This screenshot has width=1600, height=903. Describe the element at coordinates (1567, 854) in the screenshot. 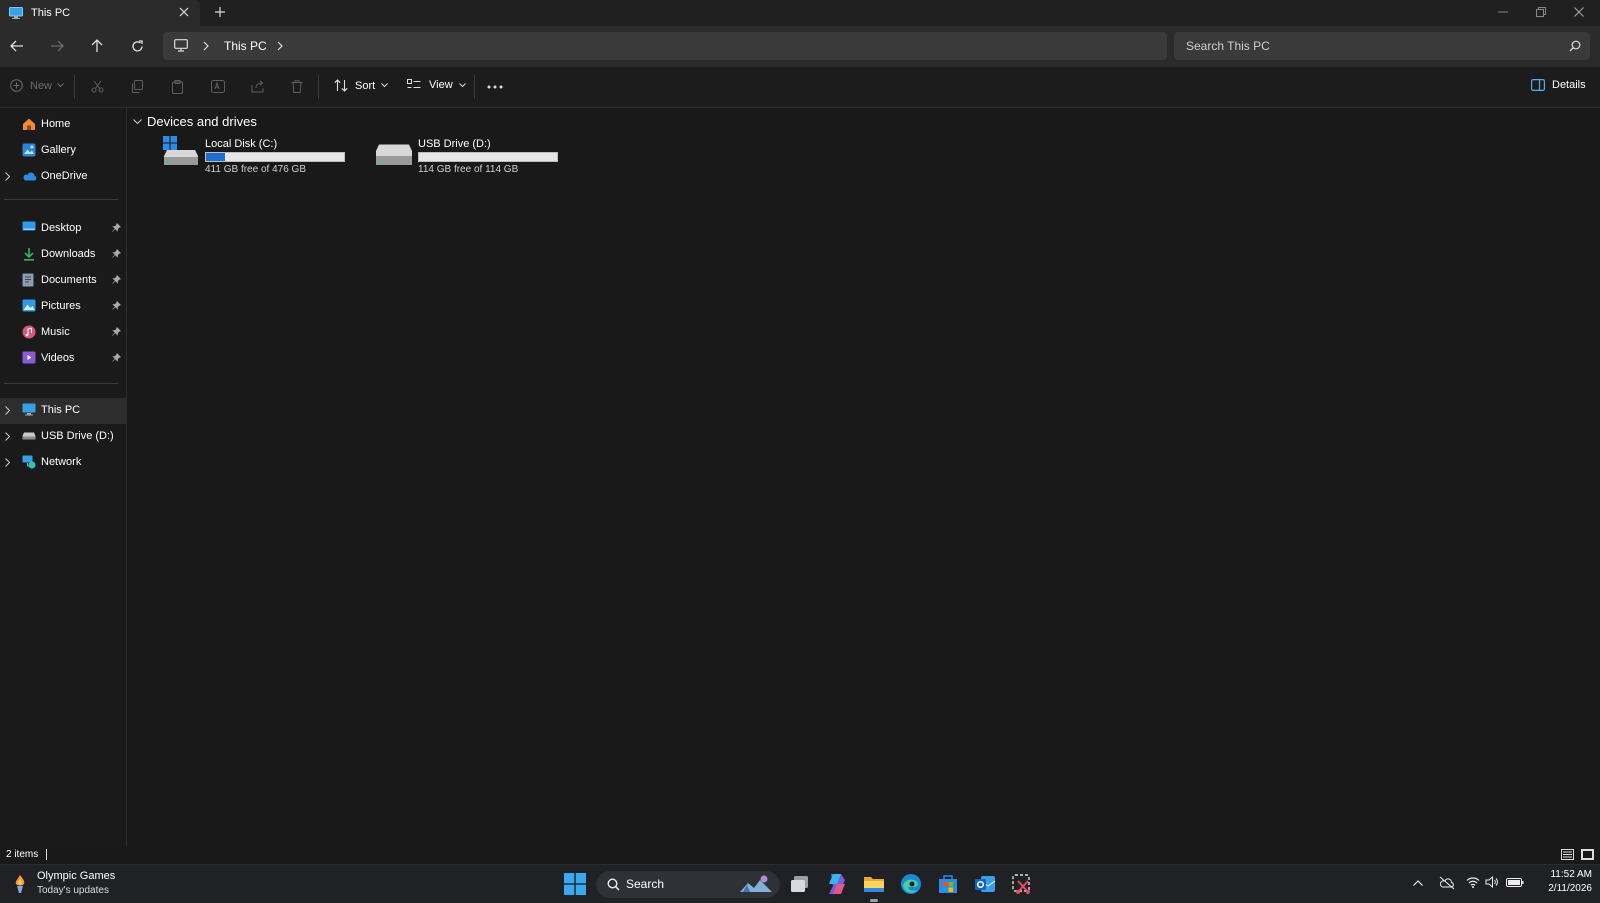

I see `details-view-icon` at that location.